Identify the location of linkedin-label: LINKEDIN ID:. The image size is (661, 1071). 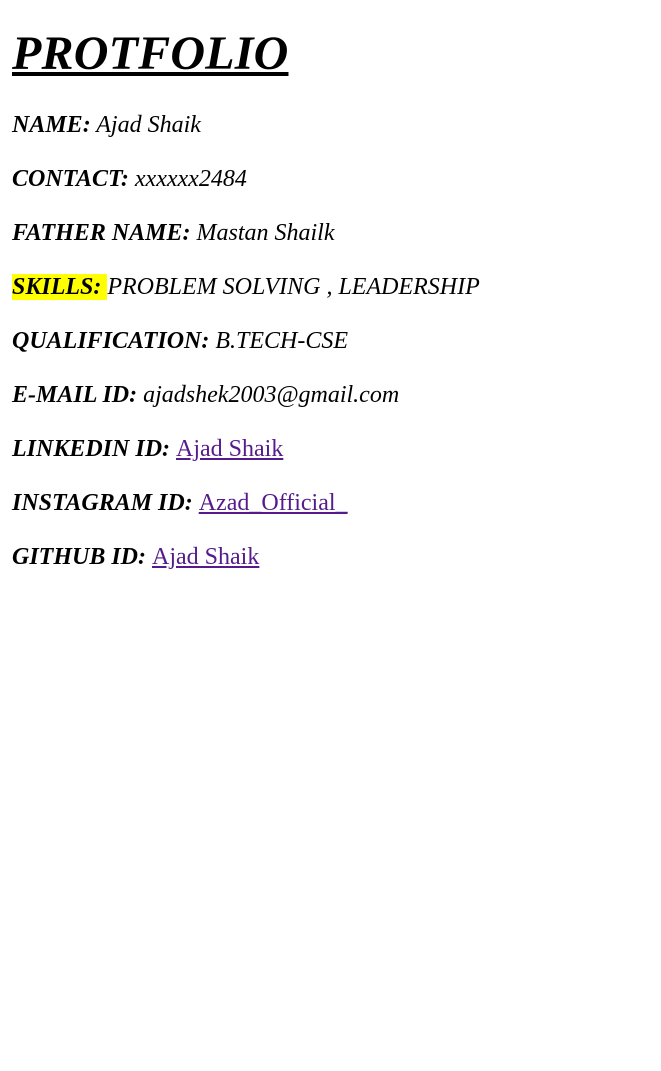
(91, 449).